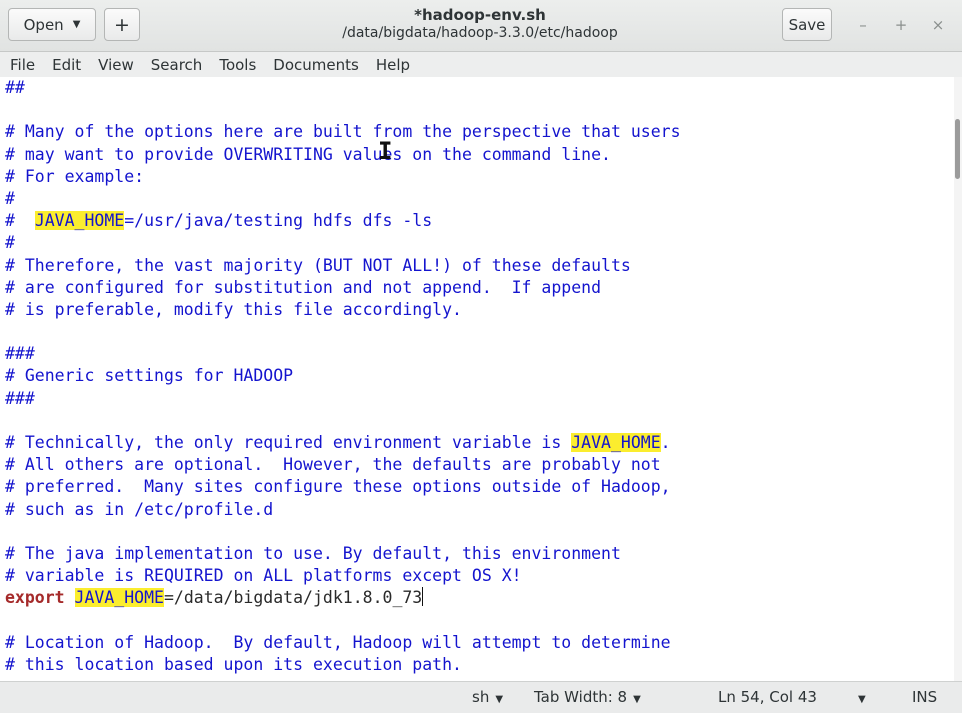  I want to click on status-bar: sh ▼ Tab Width: 8 ▼ Ln 54, Col 43 ▼ INS, so click(481, 697).